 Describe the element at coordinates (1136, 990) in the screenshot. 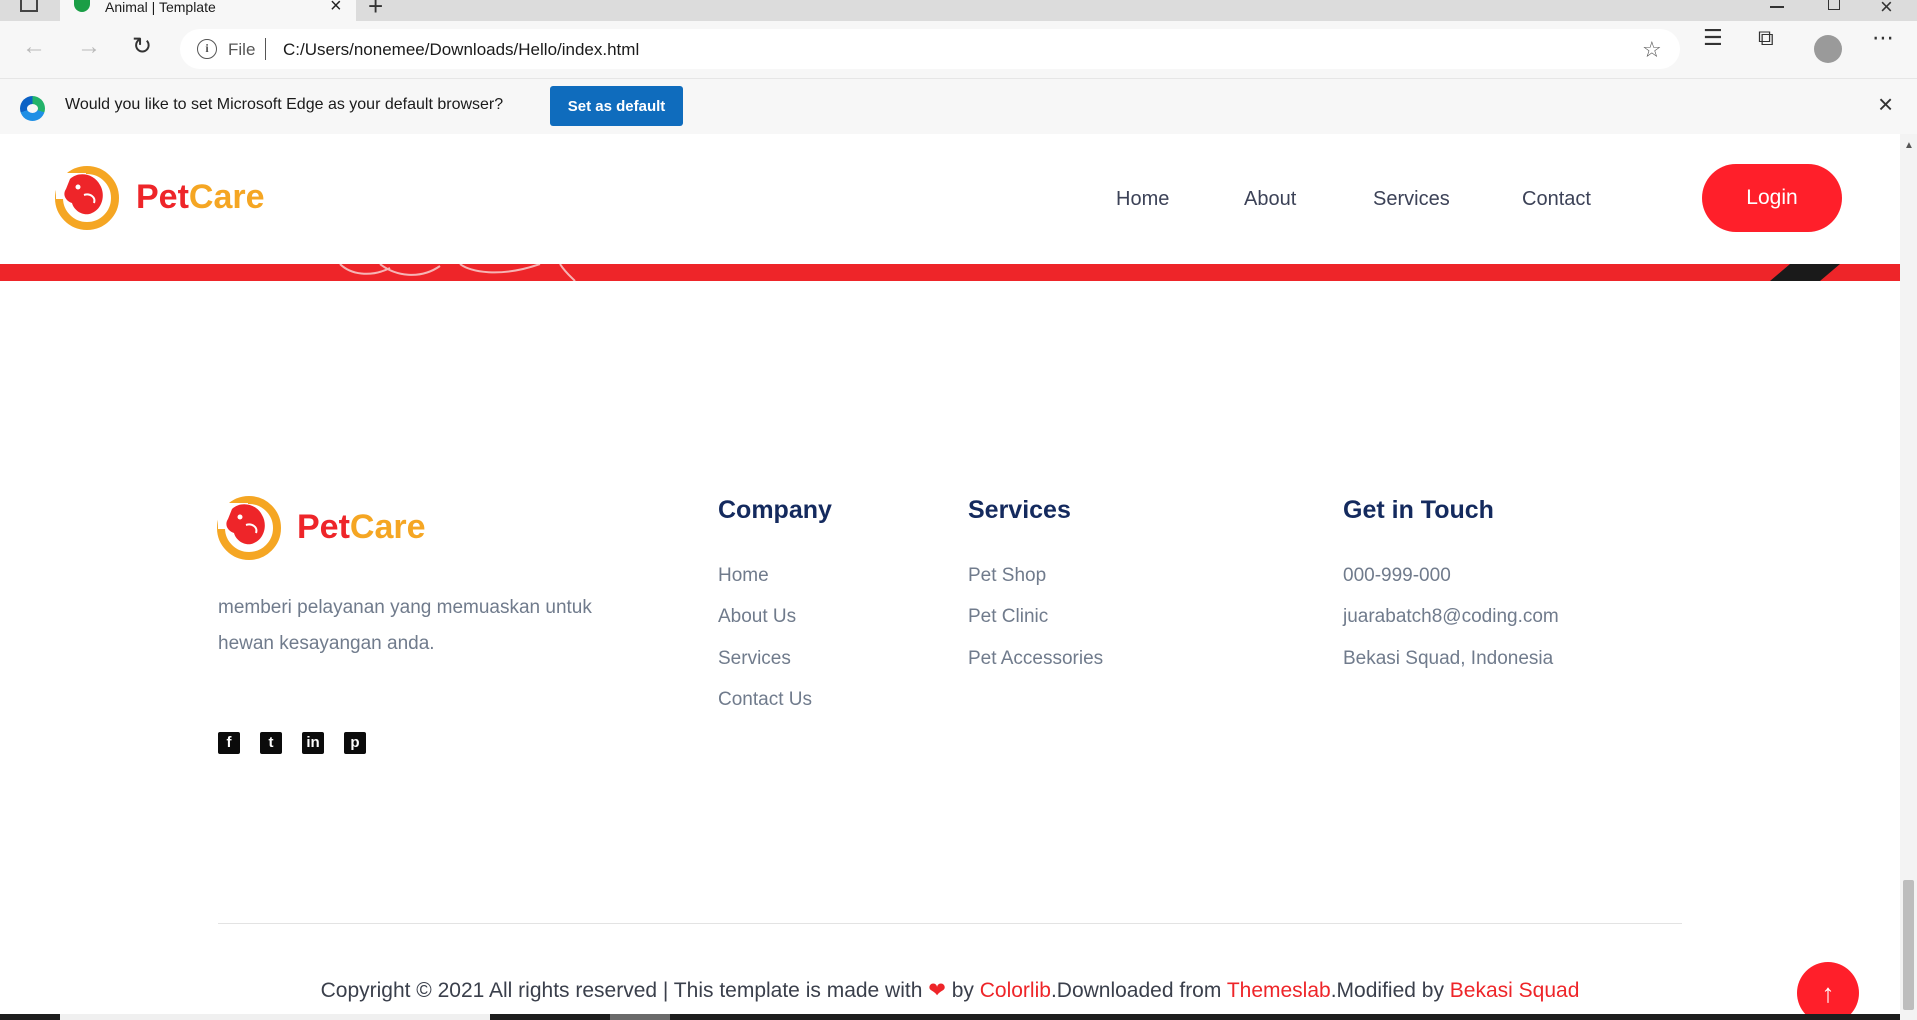

I see `copyright-downloaded: .Downloaded from` at that location.